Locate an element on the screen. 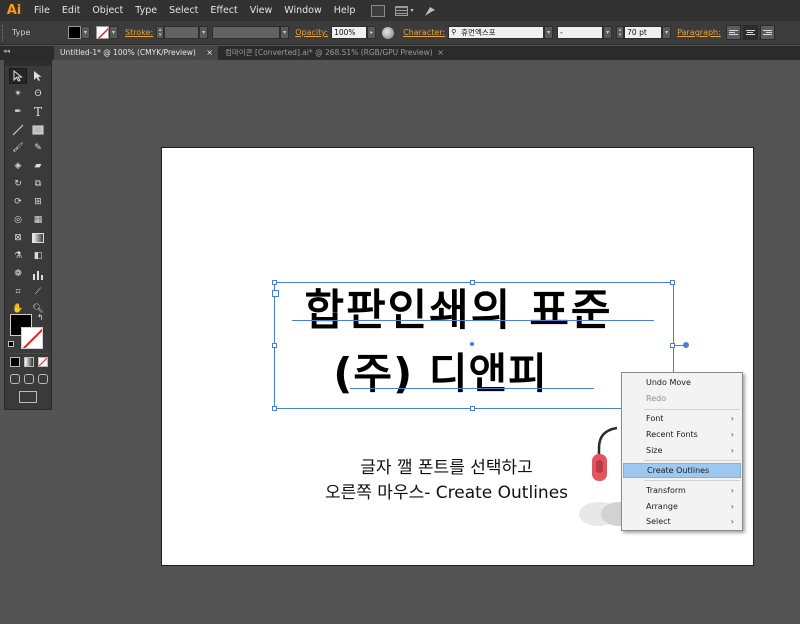 This screenshot has height=624, width=800. menu-edit: Edit is located at coordinates (71, 10).